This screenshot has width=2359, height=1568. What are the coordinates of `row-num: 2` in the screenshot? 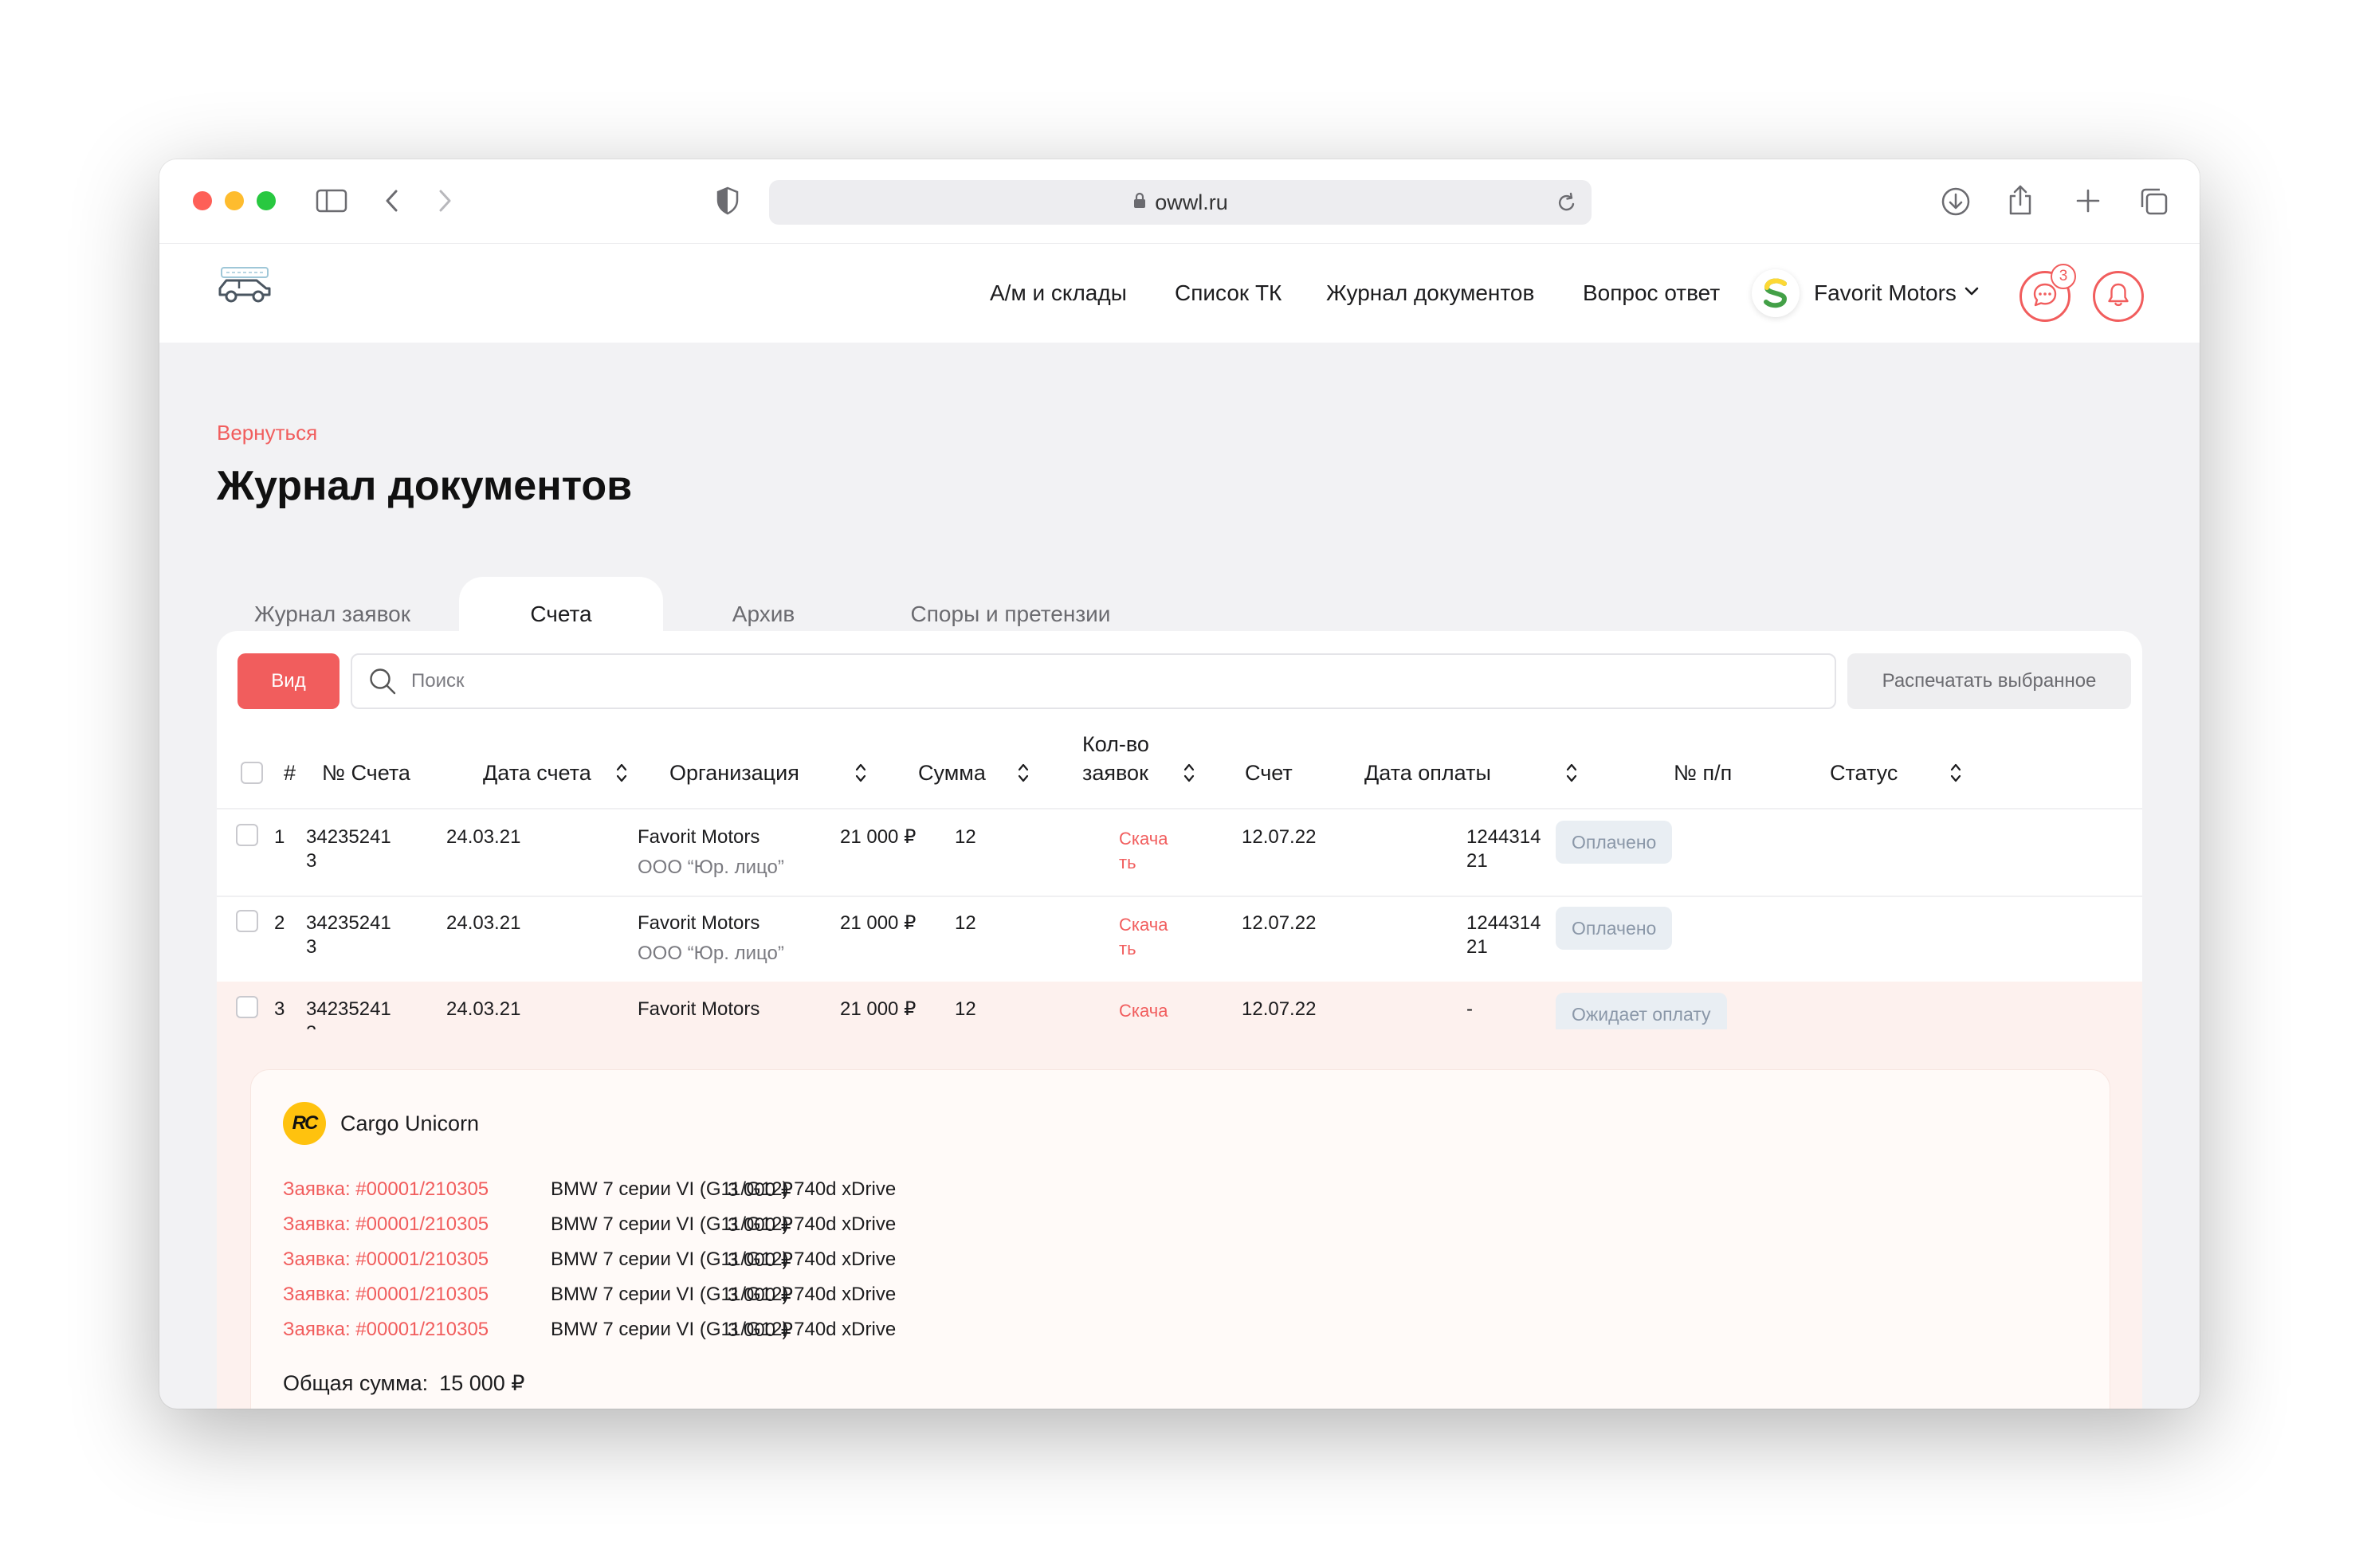 It's located at (279, 923).